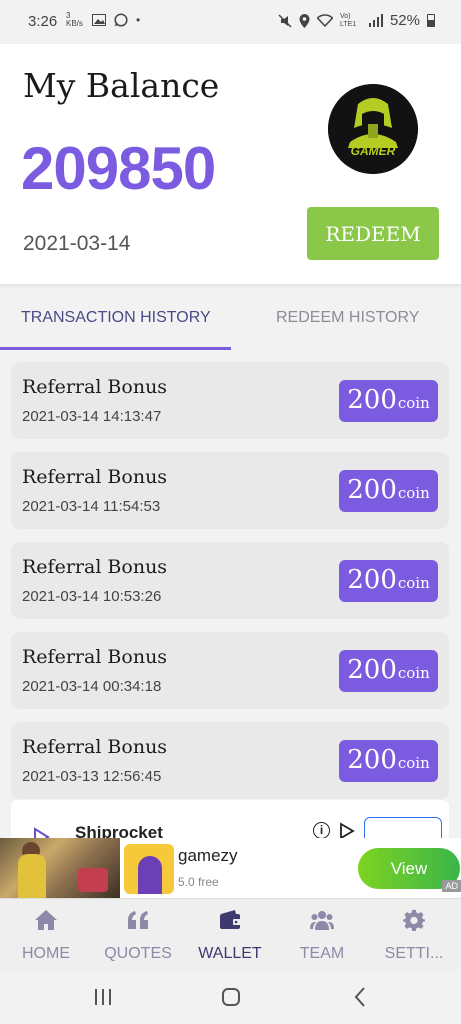 The image size is (461, 1024). I want to click on system-navigation-bar, so click(230, 997).